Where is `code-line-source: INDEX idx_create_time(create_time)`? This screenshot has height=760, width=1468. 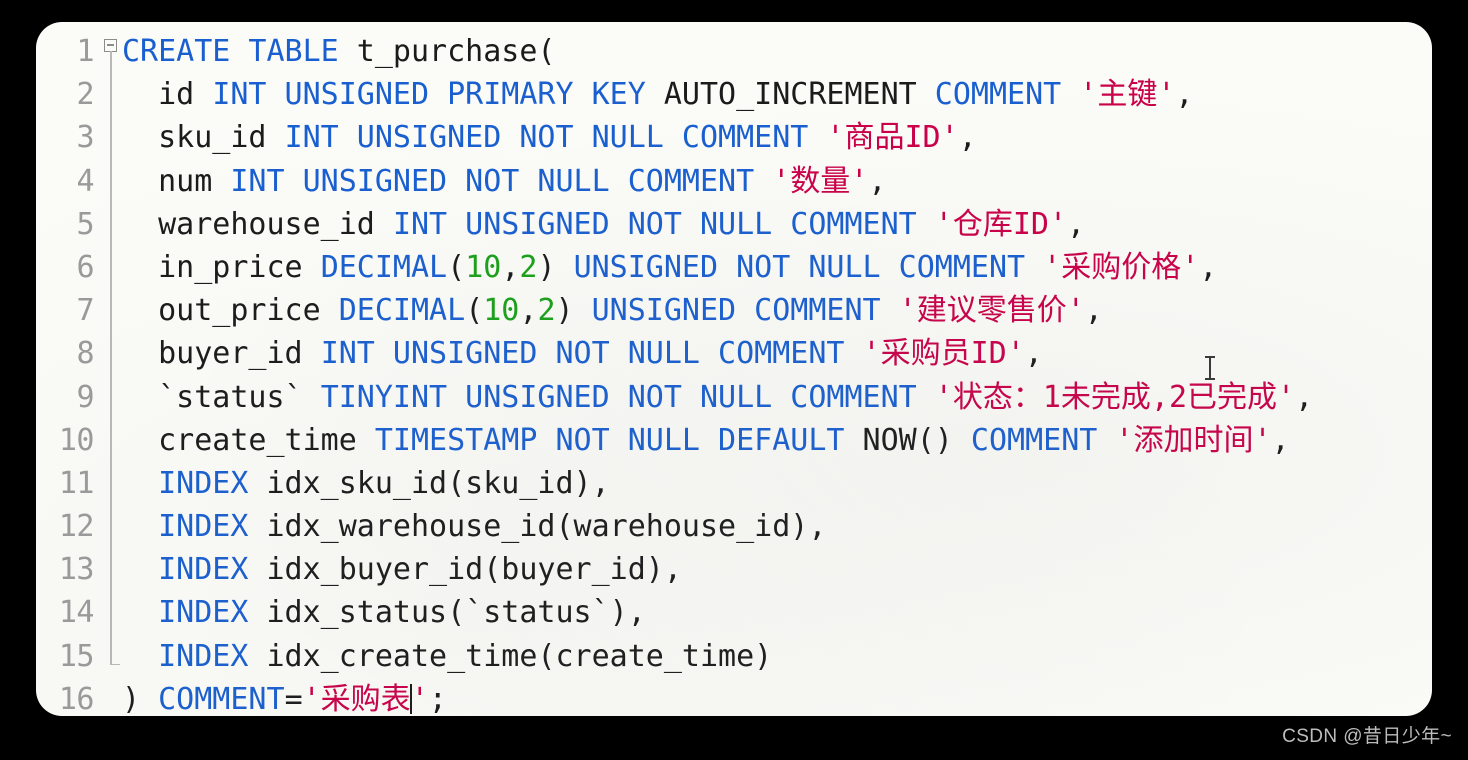
code-line-source: INDEX idx_create_time(create_time) is located at coordinates (777, 656).